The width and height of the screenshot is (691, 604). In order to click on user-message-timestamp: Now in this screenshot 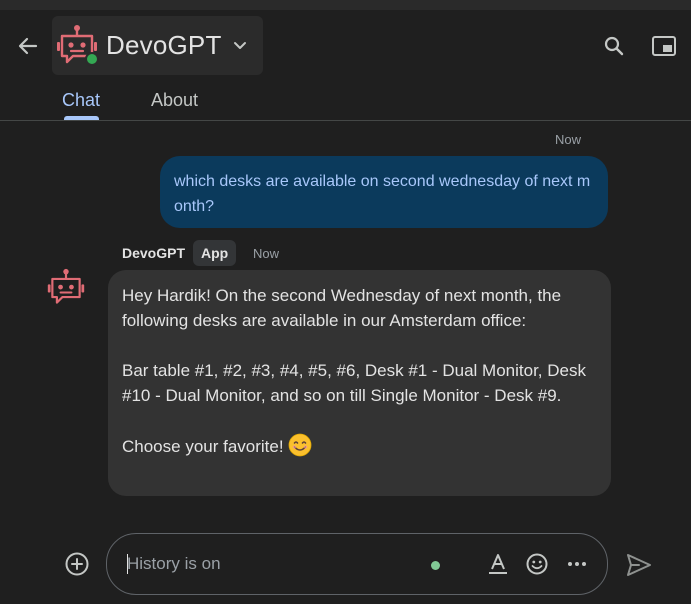, I will do `click(568, 139)`.